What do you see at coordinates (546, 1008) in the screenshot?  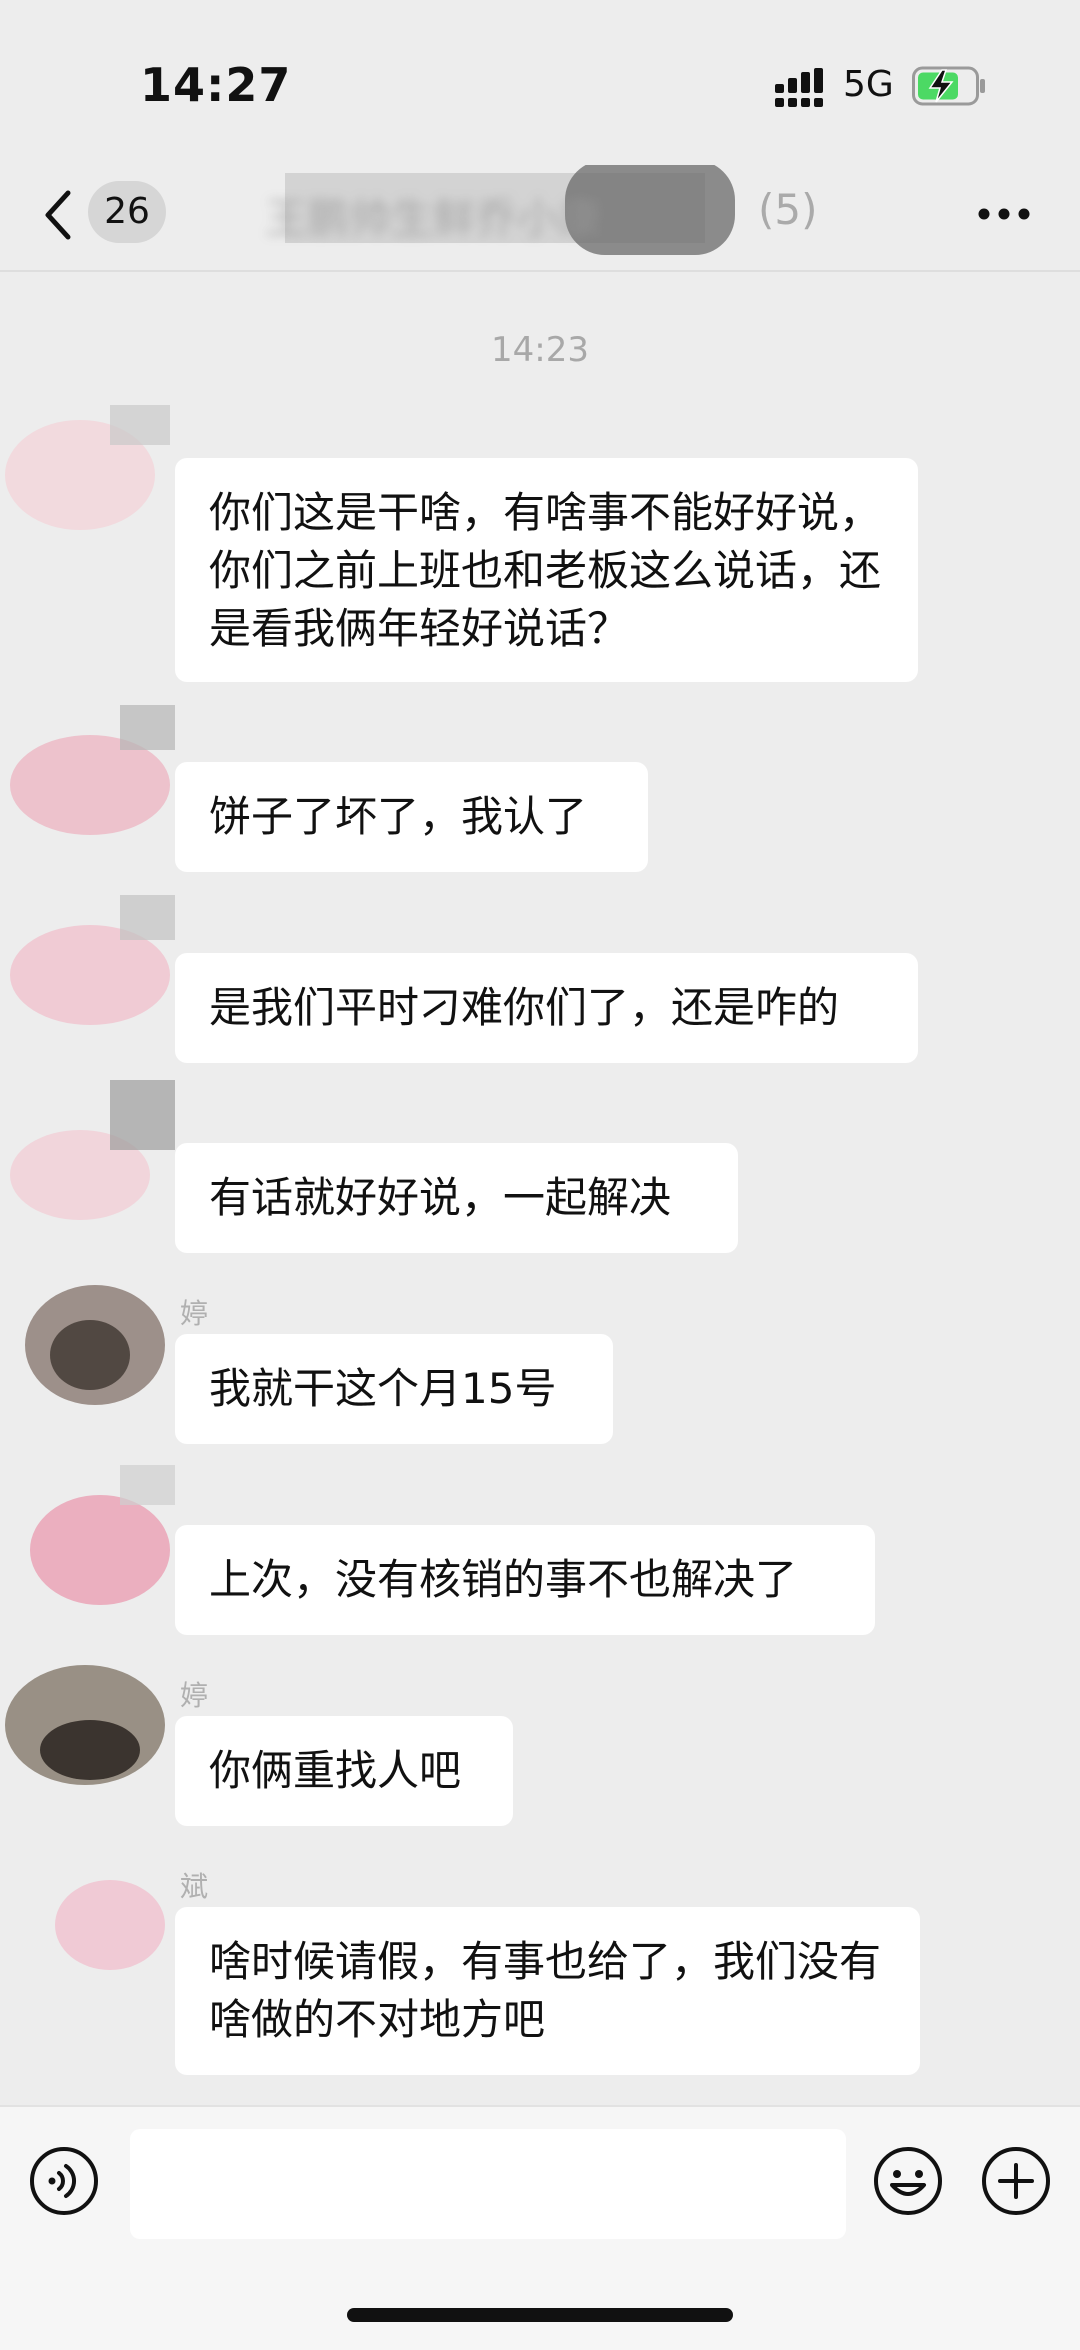 I see `message-bubble: 是我们平时刁难你们了，还是咋的` at bounding box center [546, 1008].